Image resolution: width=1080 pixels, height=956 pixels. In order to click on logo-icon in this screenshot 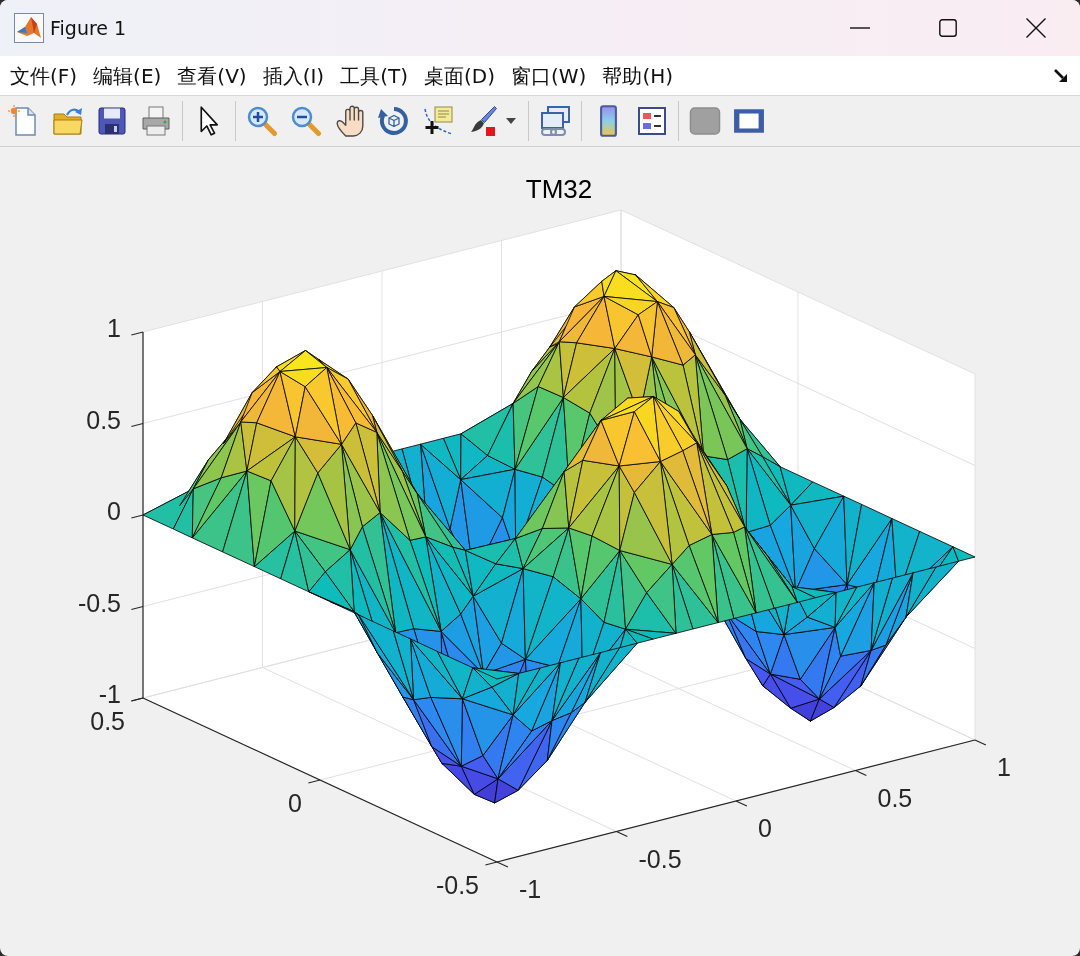, I will do `click(29, 28)`.